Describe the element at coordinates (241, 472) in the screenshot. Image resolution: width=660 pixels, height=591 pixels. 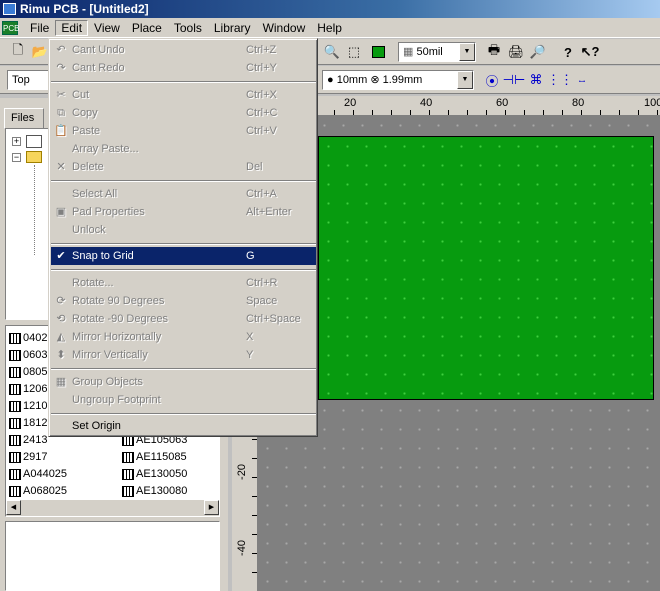
I see `ruler-tick-label: -20` at that location.